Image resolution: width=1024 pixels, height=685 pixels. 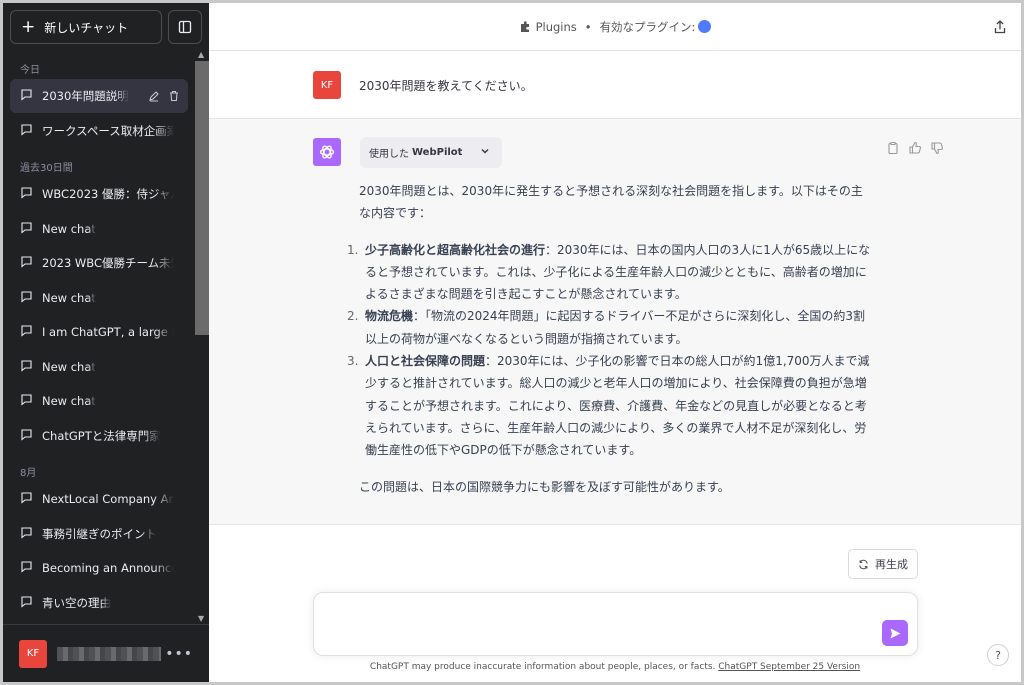 What do you see at coordinates (108, 568) in the screenshot?
I see `chat-item-label: Becoming an Announcer` at bounding box center [108, 568].